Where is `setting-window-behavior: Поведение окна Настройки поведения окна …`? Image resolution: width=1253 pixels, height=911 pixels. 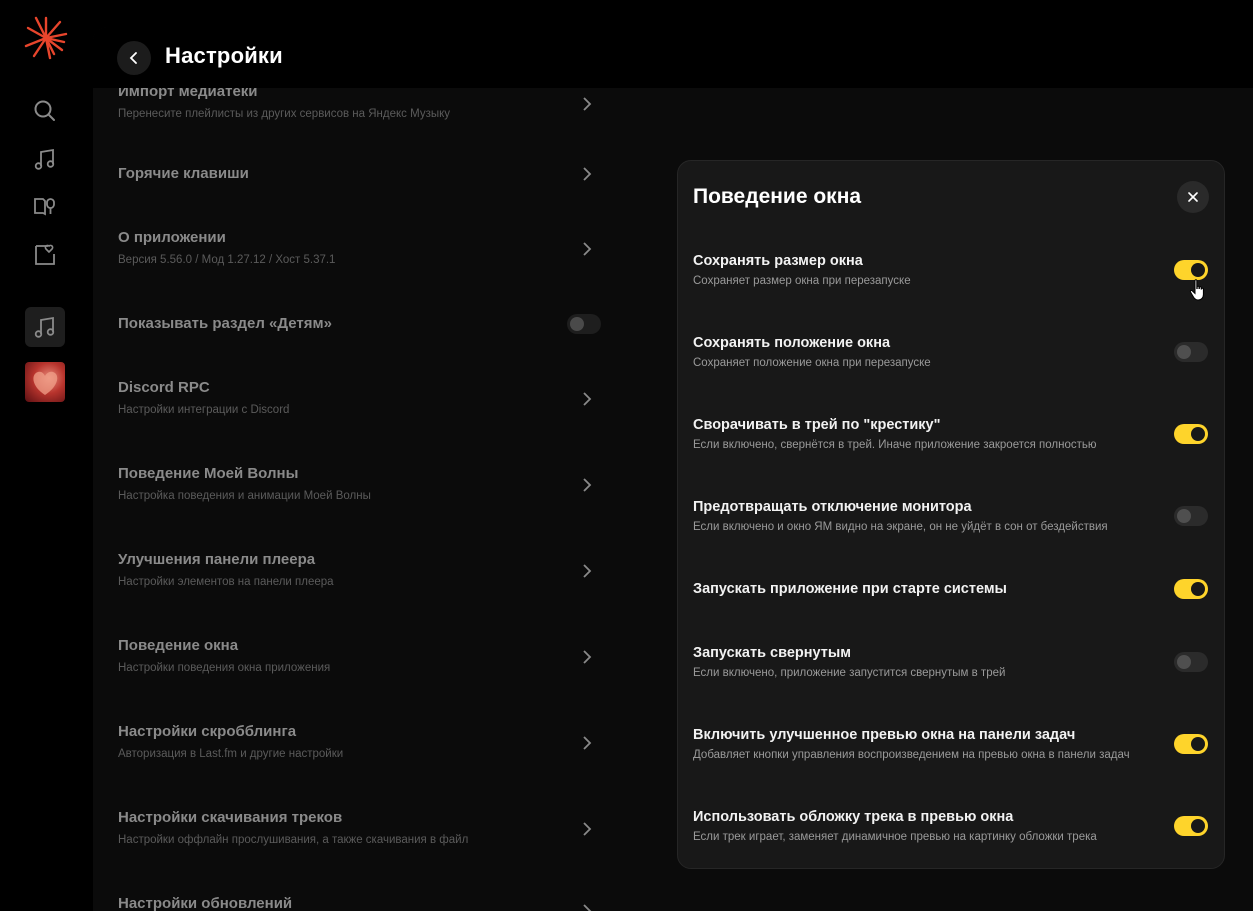
setting-window-behavior: Поведение окна Настройки поведения окна … is located at coordinates (358, 655).